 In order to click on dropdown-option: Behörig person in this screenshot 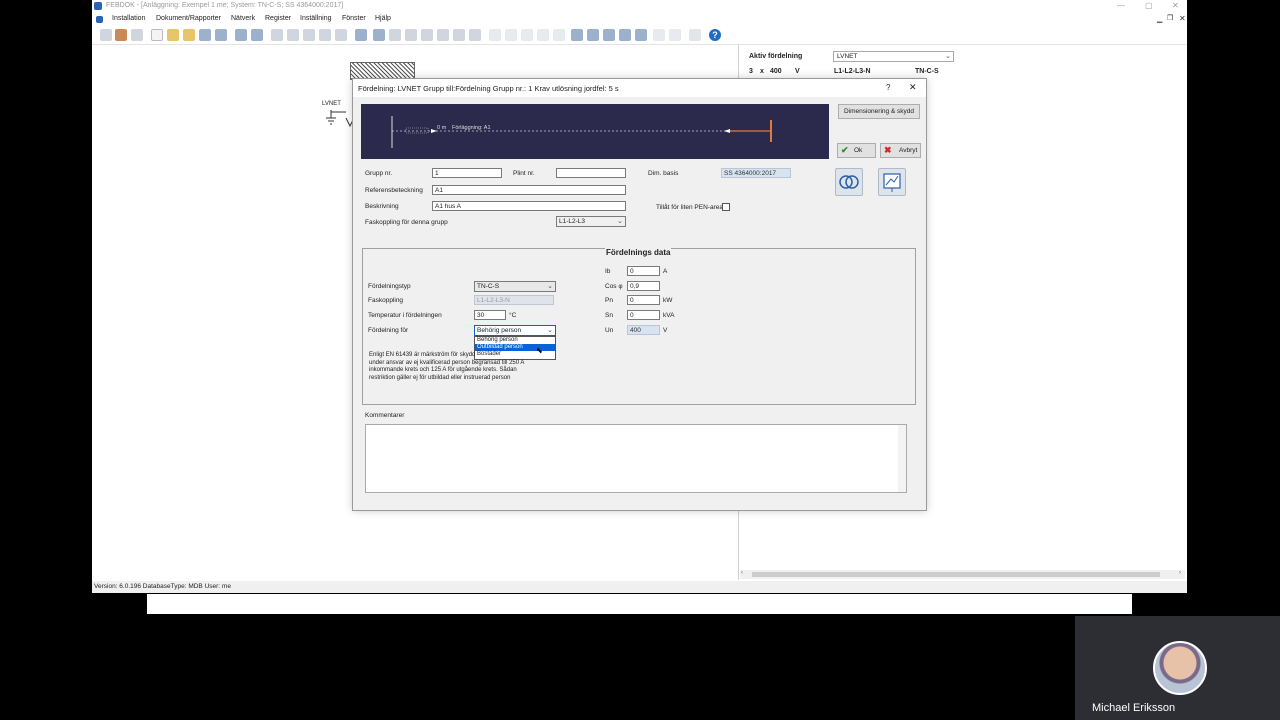, I will do `click(515, 340)`.